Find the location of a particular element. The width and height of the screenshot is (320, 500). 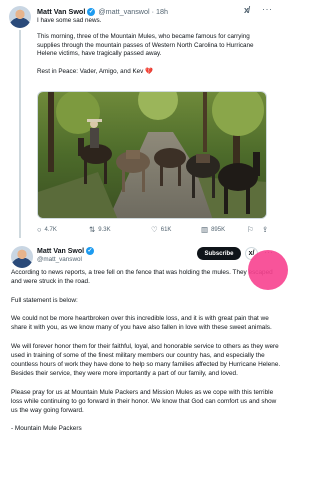

author-row: Matt Van Swol ✓ @matt_vanswol · 18h is located at coordinates (102, 11).